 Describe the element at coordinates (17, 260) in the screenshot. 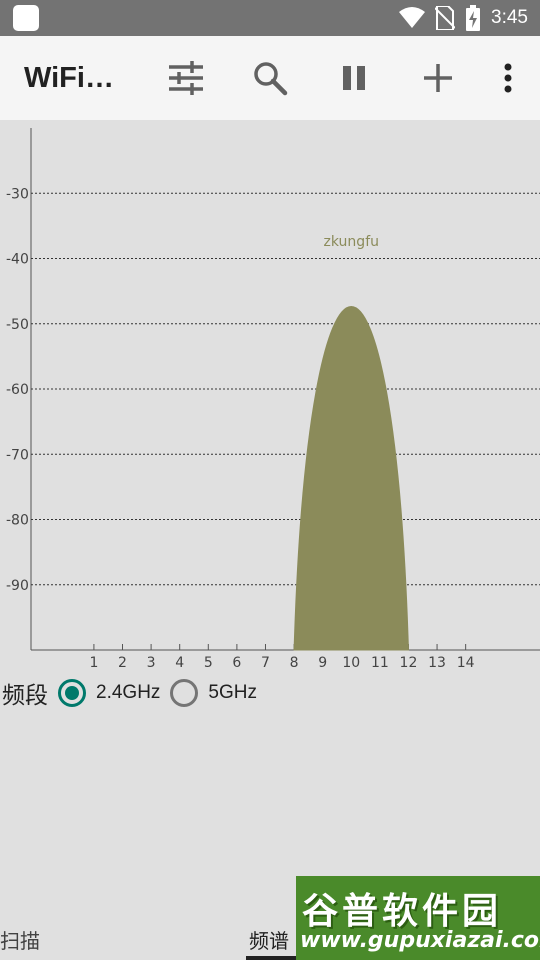

I see `y-tick-label: -40` at that location.